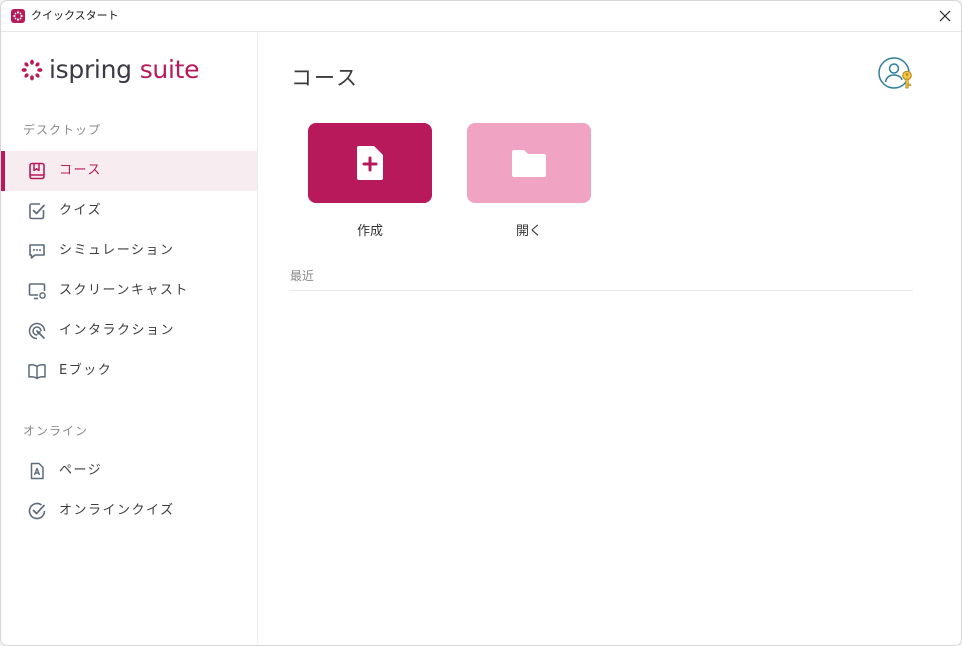  What do you see at coordinates (37, 211) in the screenshot?
I see `quiz-check-icon` at bounding box center [37, 211].